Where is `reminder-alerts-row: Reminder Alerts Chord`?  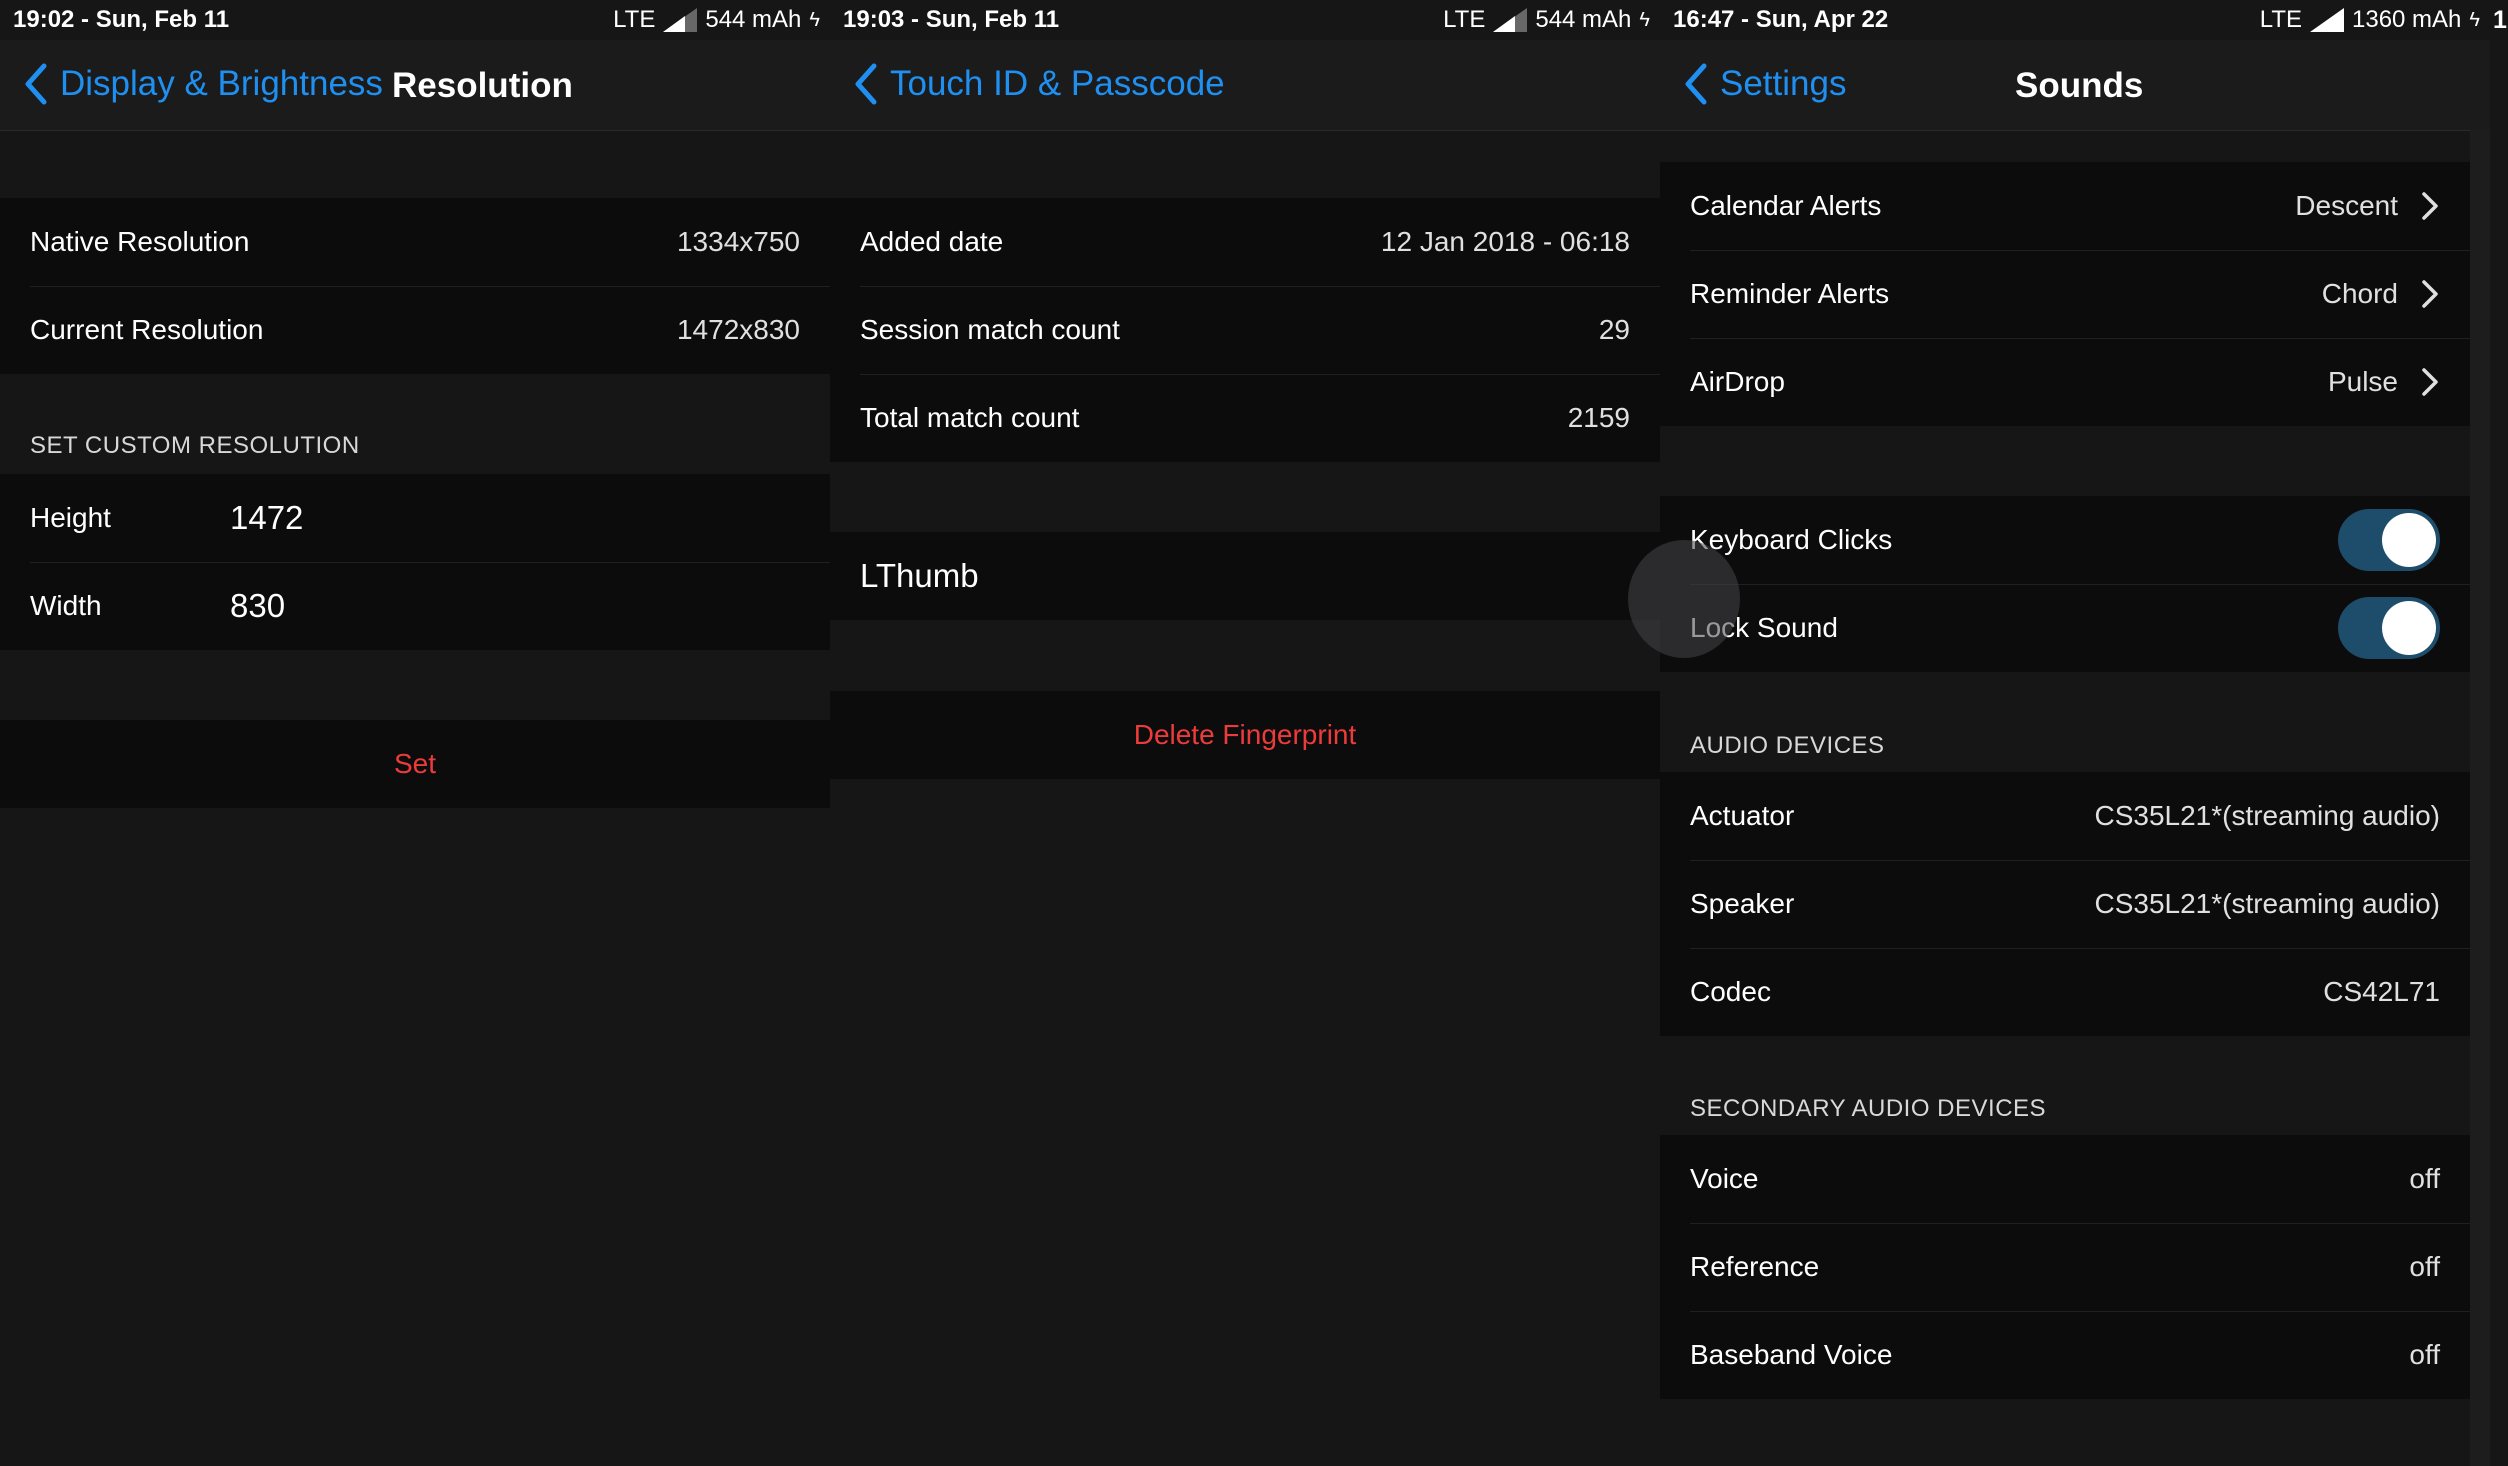 reminder-alerts-row: Reminder Alerts Chord is located at coordinates (2065, 294).